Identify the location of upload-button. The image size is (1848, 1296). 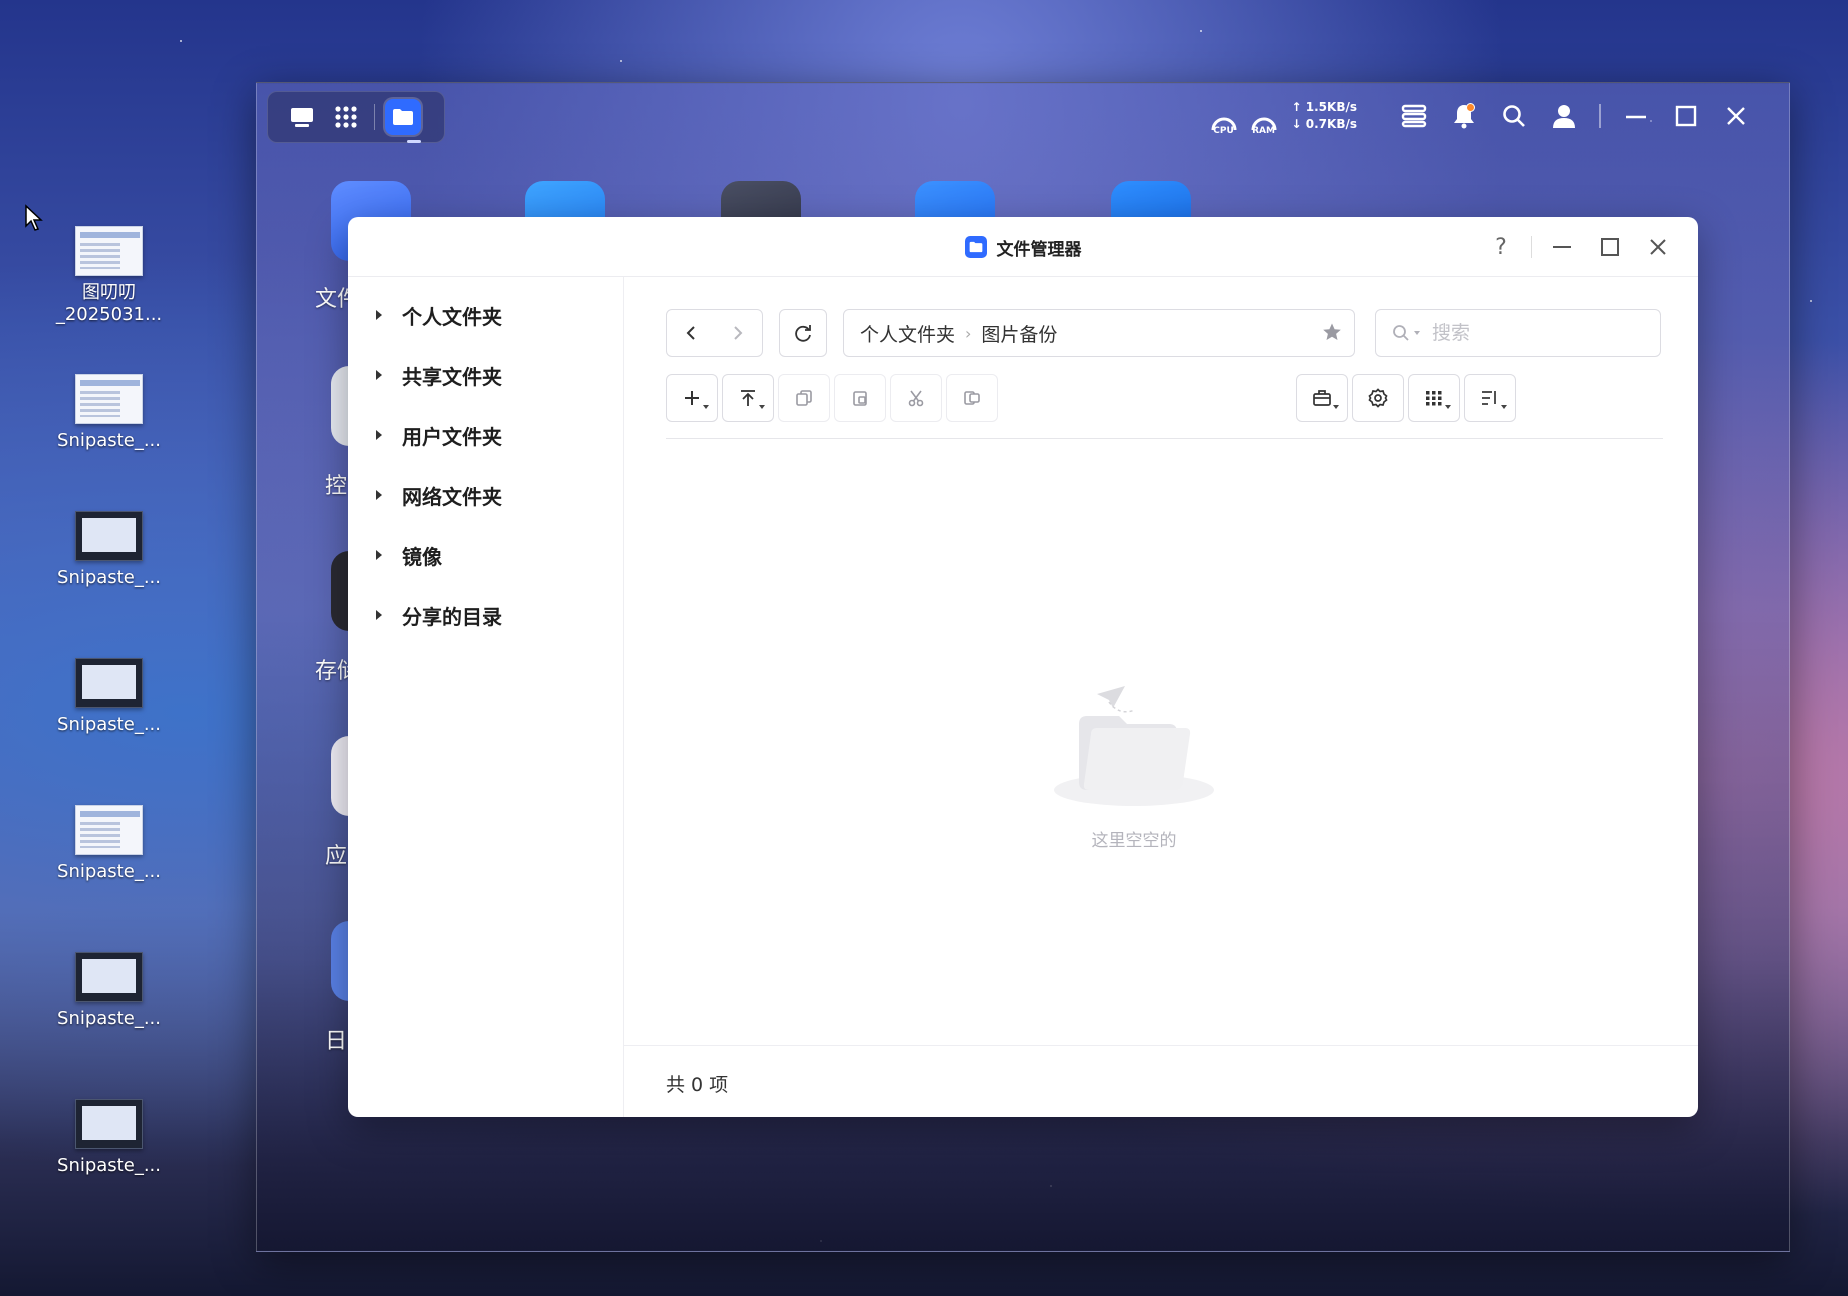
(748, 398).